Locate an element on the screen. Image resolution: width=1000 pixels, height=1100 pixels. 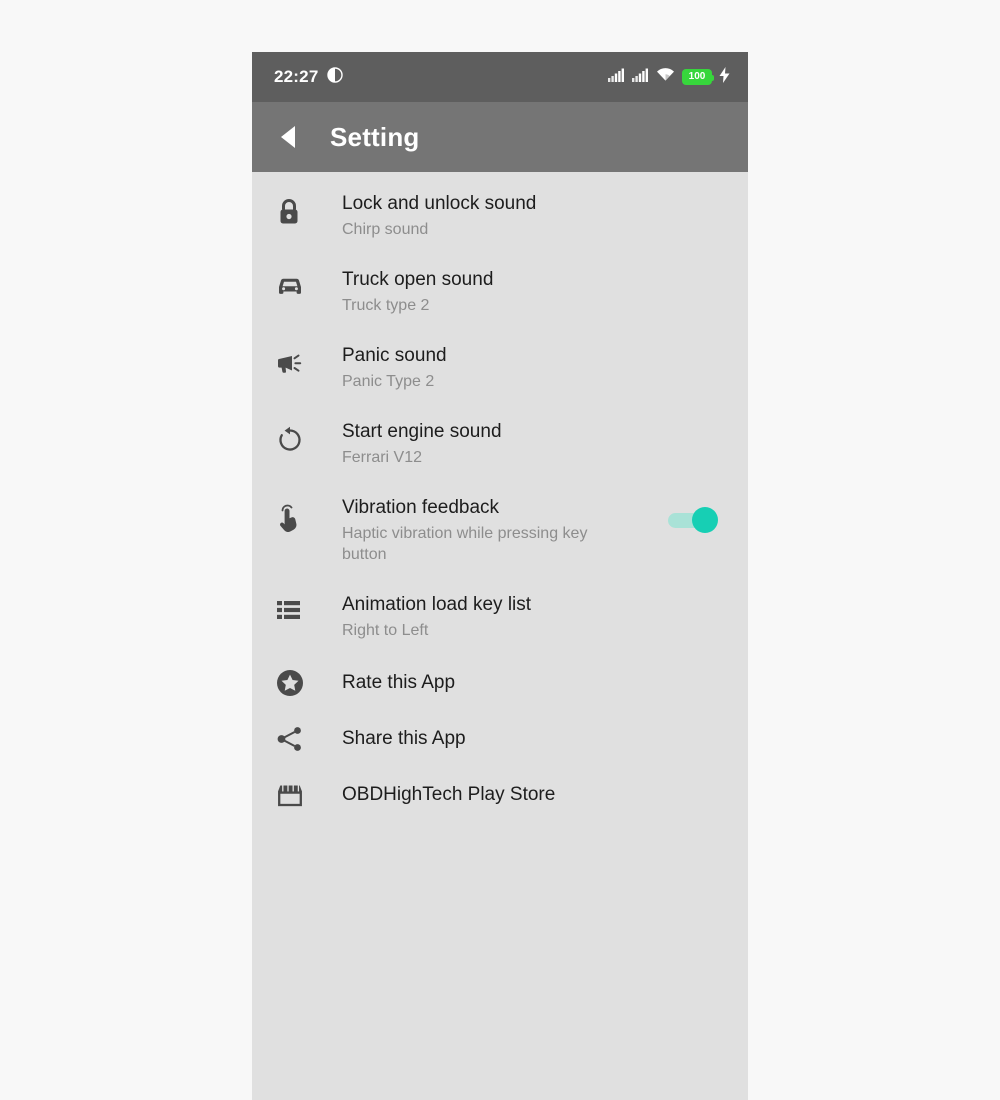
list-item-title: Start engine sound is located at coordinates (422, 431).